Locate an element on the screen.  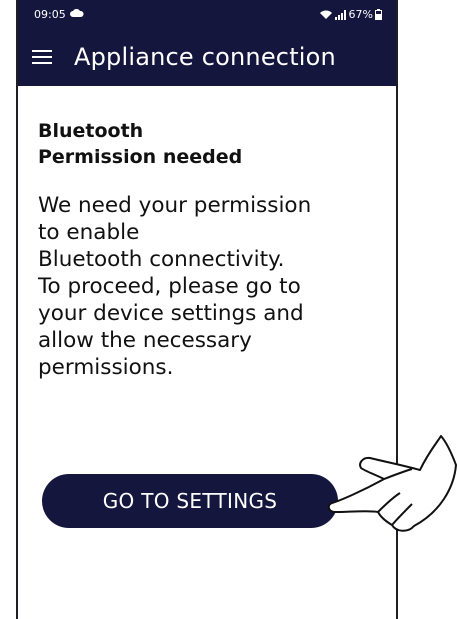
status-bar: 09:05 67% is located at coordinates (207, 15).